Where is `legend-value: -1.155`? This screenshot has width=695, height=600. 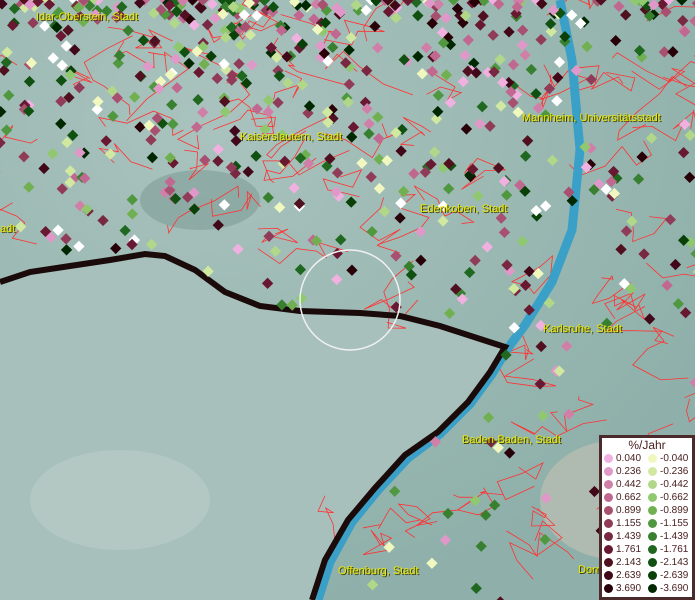
legend-value: -1.155 is located at coordinates (674, 523).